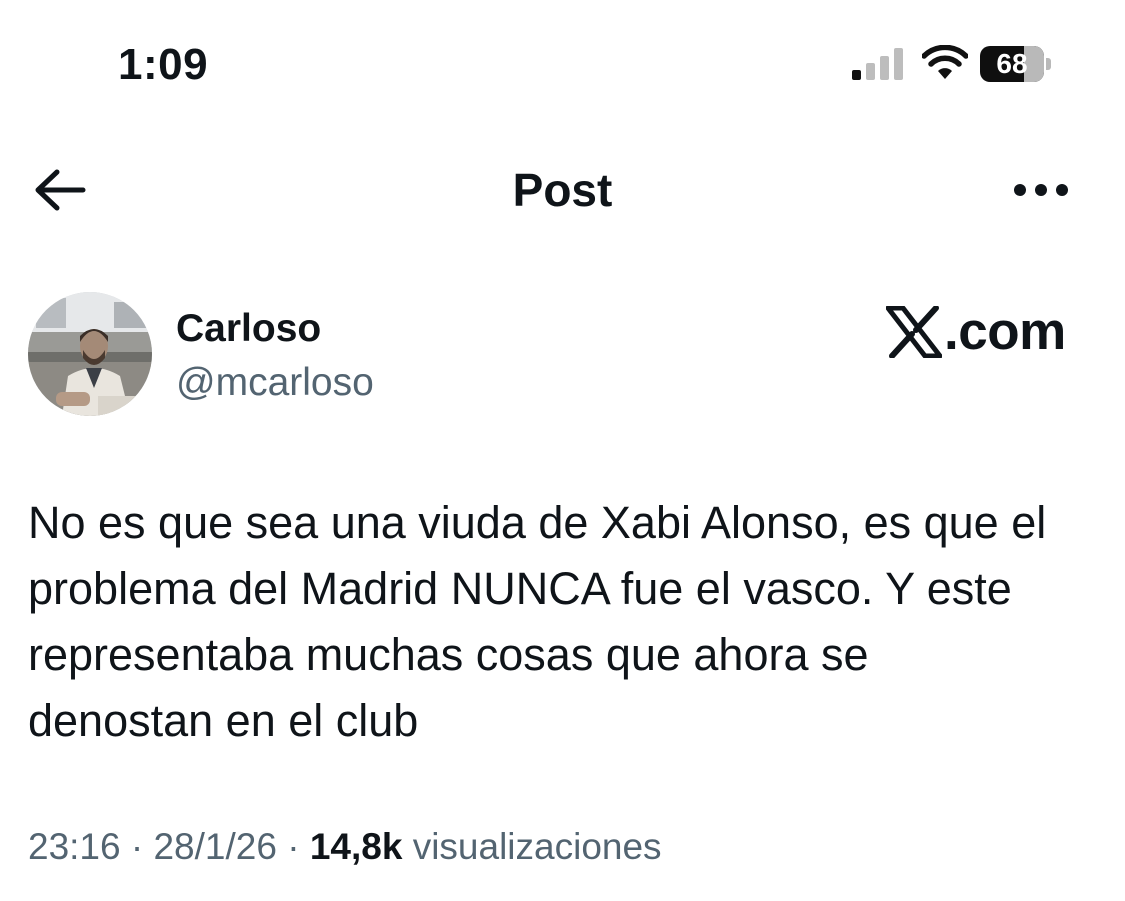  I want to click on profile-photo-icon, so click(90, 354).